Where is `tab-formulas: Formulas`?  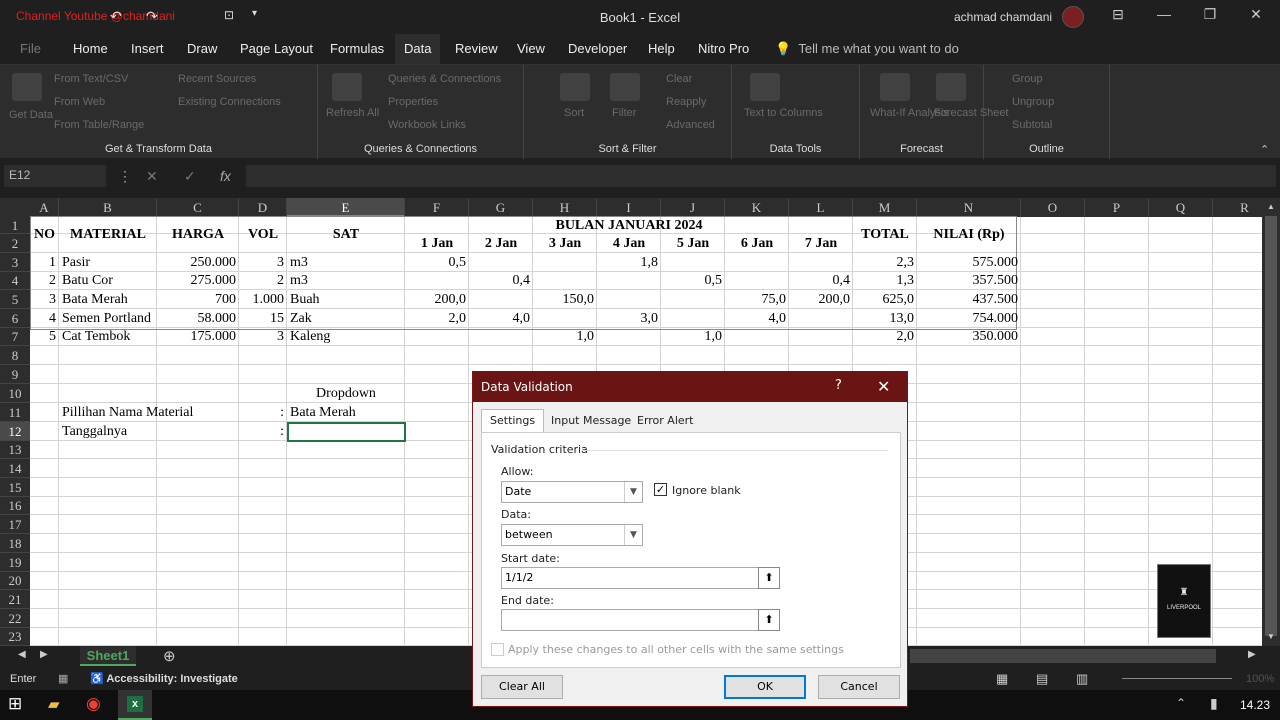
tab-formulas: Formulas is located at coordinates (357, 48).